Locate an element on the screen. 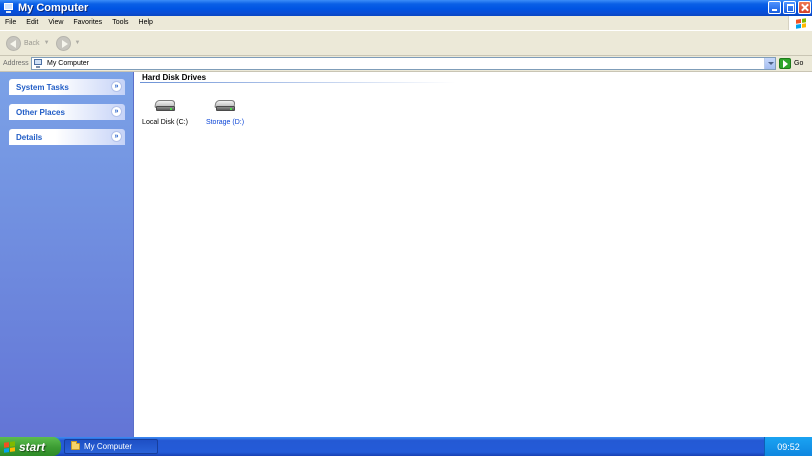 This screenshot has height=456, width=812. forward-arrow-icon is located at coordinates (63, 43).